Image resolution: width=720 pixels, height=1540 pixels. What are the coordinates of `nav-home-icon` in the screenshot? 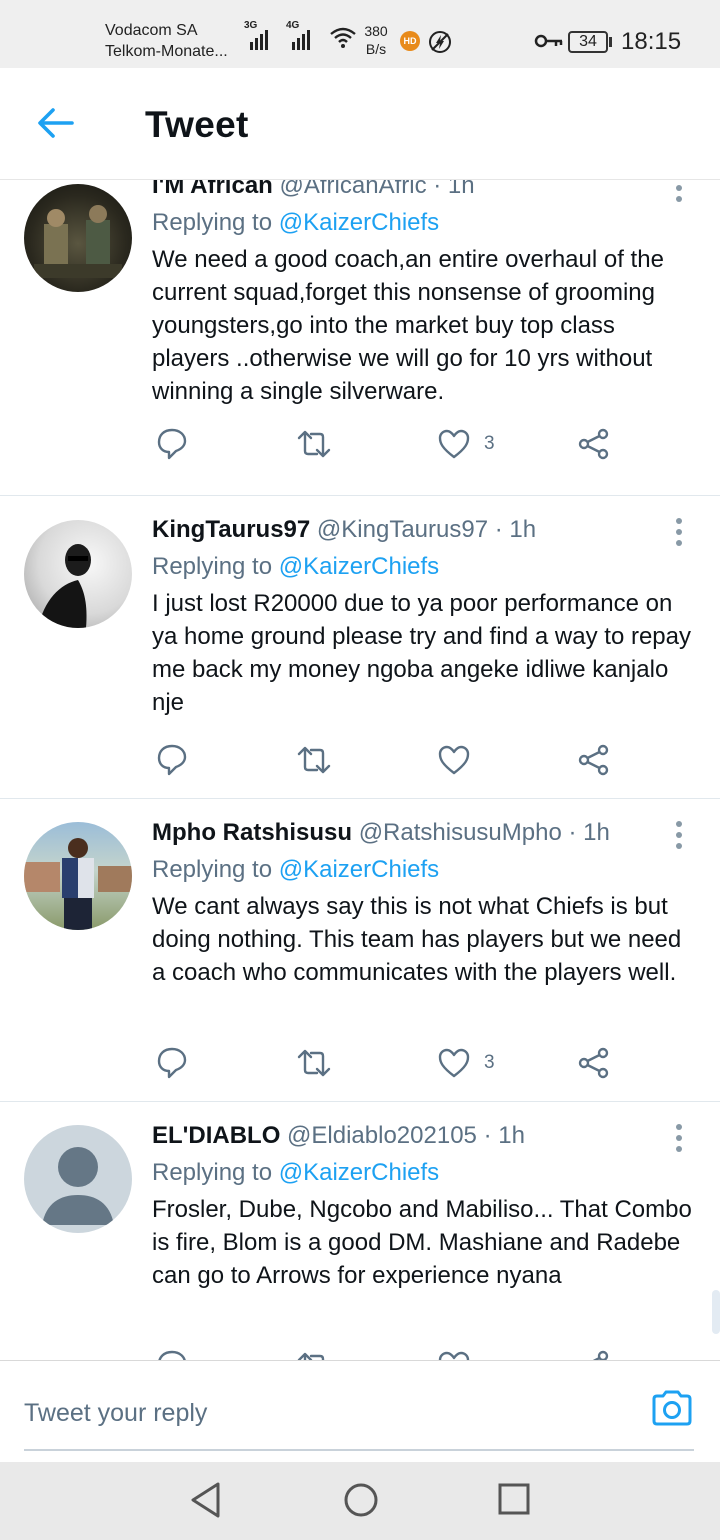 It's located at (361, 1500).